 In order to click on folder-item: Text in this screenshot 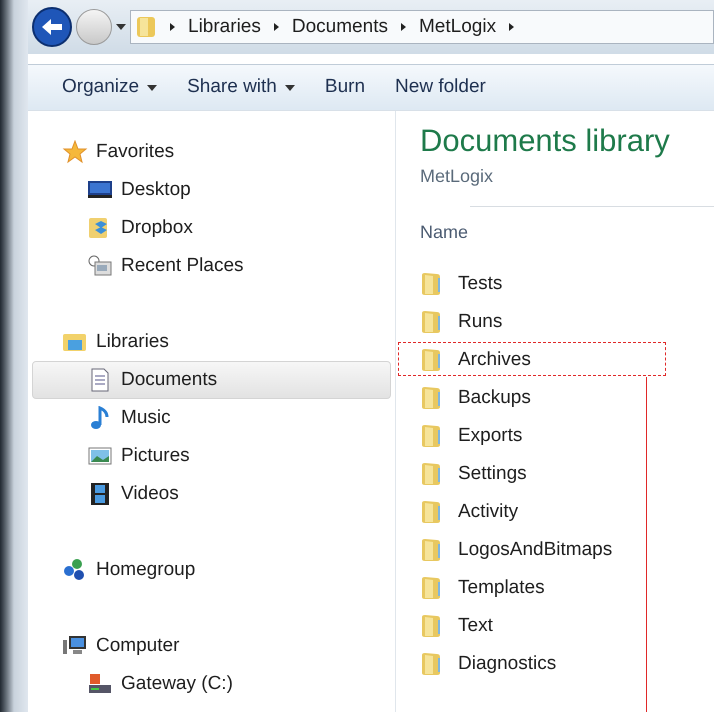, I will do `click(456, 626)`.